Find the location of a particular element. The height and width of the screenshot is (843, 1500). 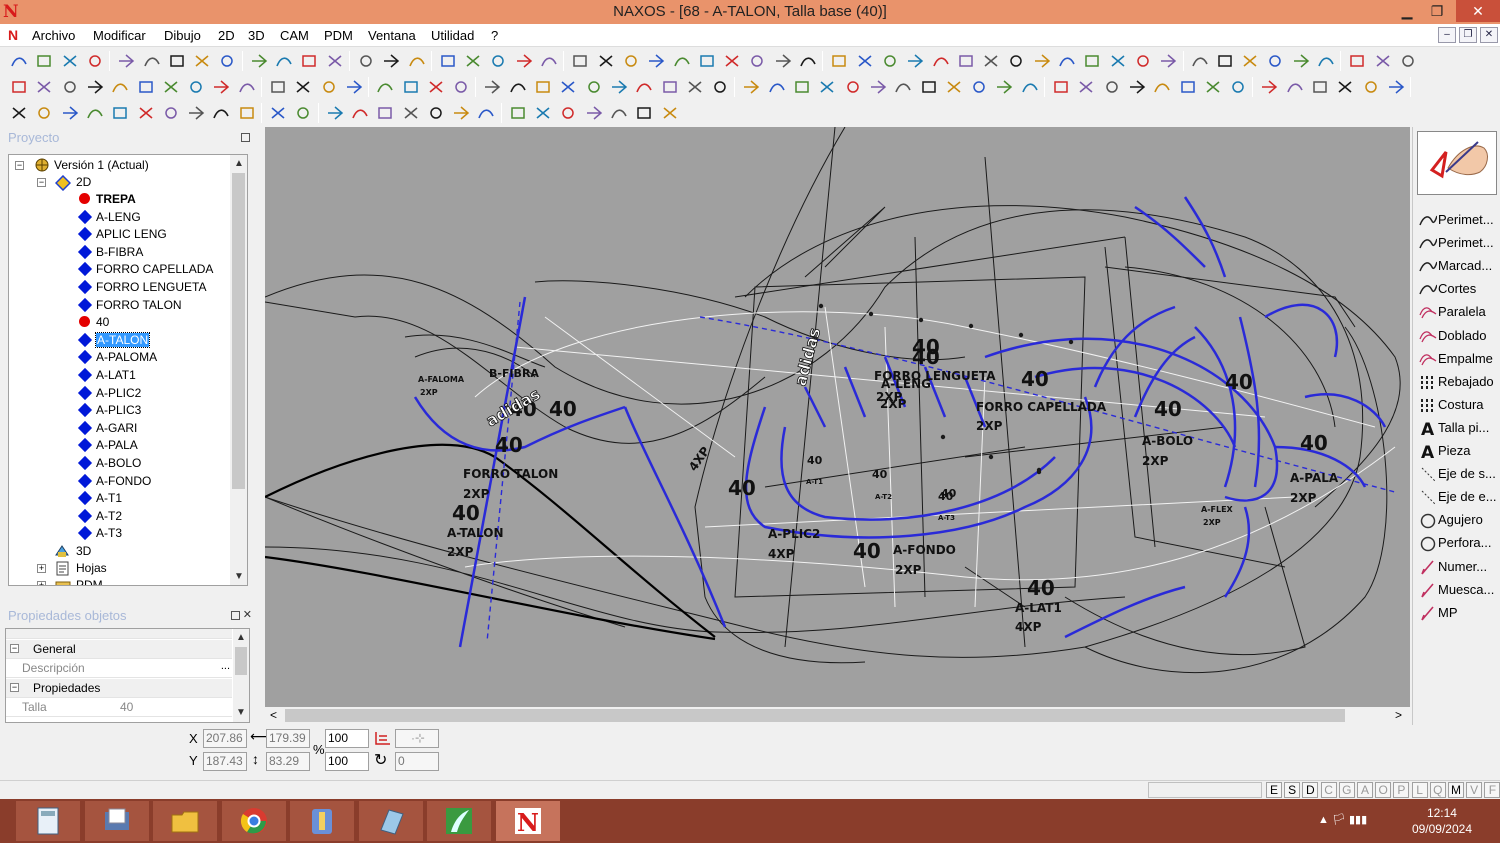

taskbar-button-naxos: N is located at coordinates (527, 821).